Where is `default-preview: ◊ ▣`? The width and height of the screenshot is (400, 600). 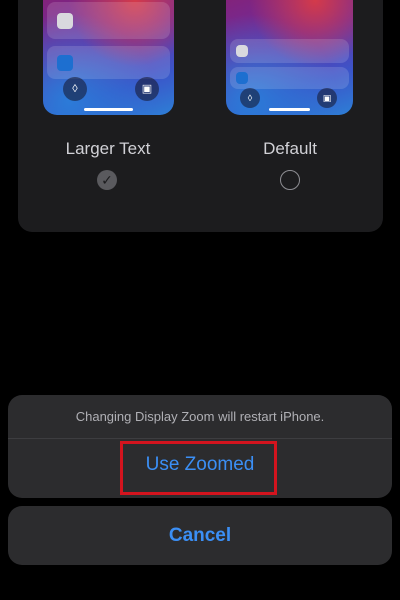 default-preview: ◊ ▣ is located at coordinates (289, 57).